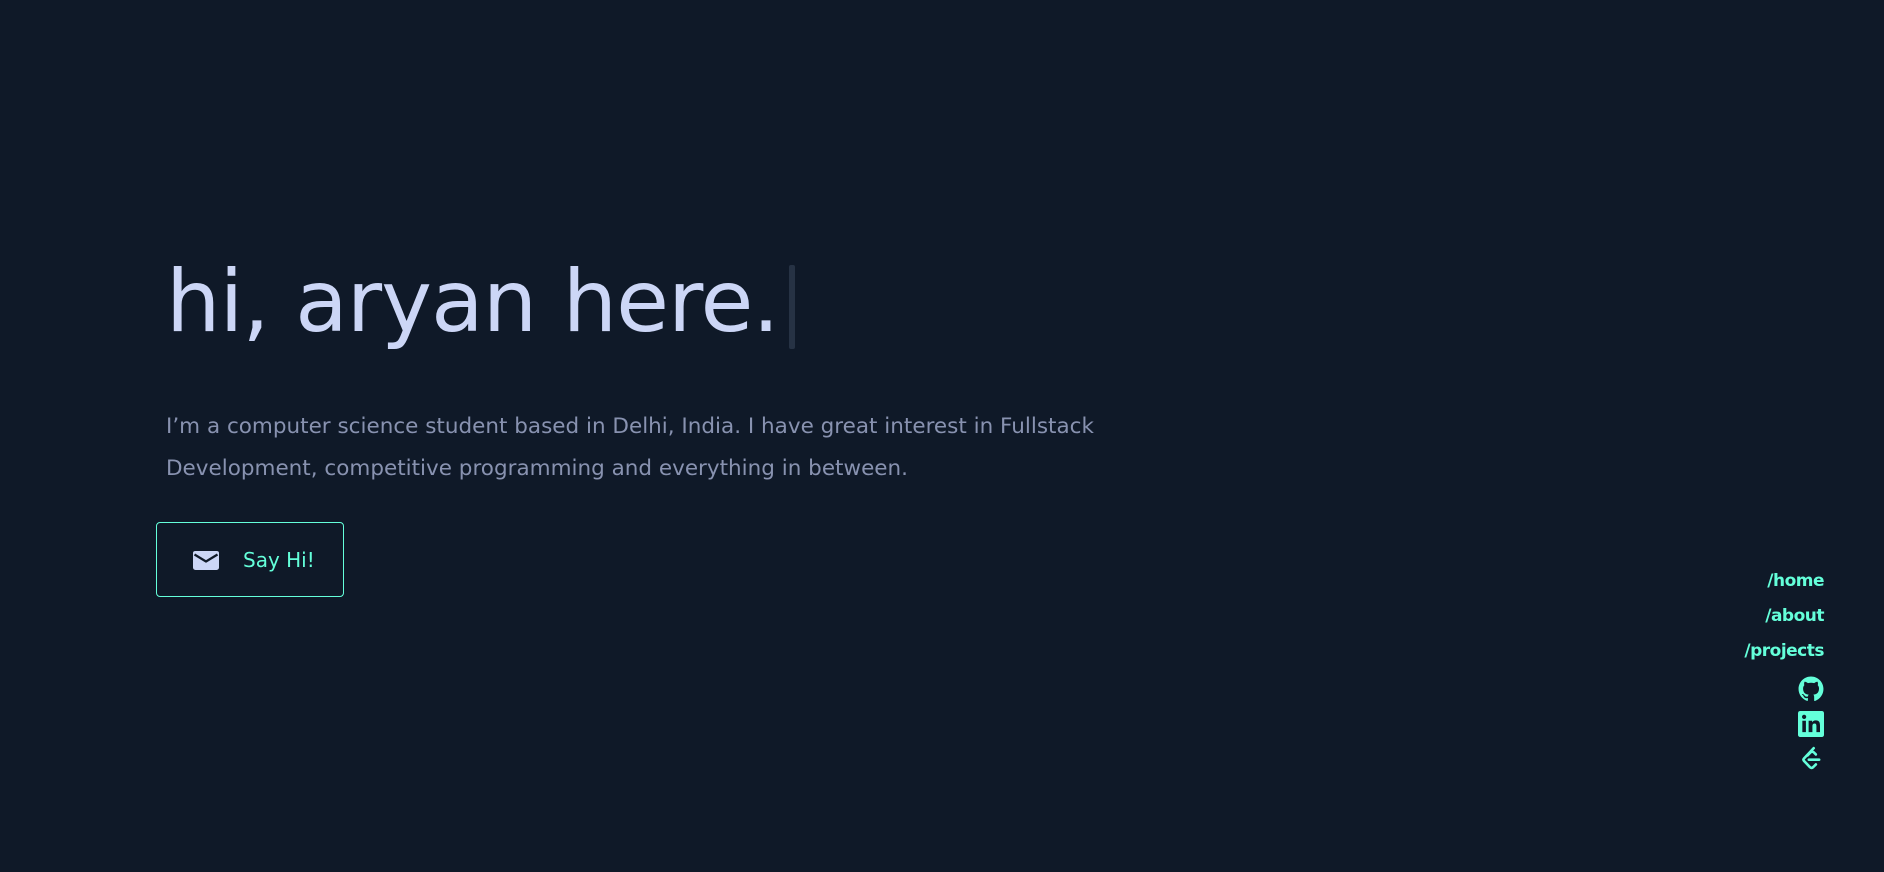  Describe the element at coordinates (1811, 724) in the screenshot. I see `linkedin-icon` at that location.